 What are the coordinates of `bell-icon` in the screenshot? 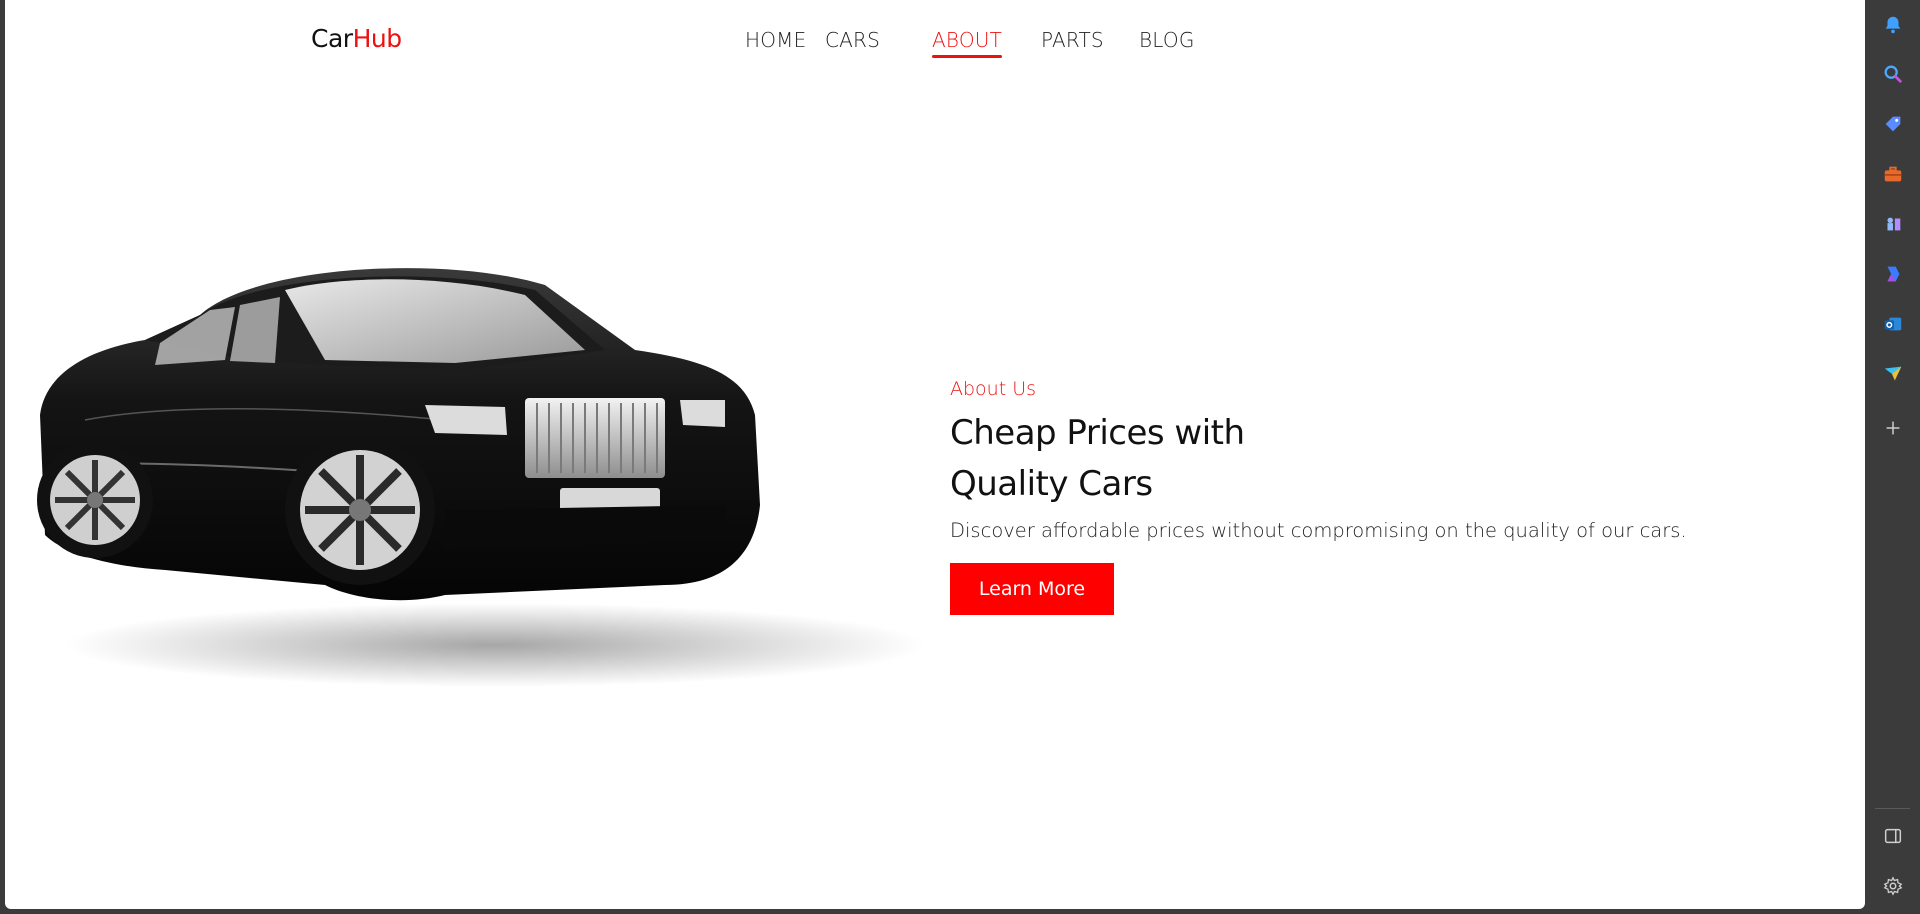 It's located at (1892, 25).